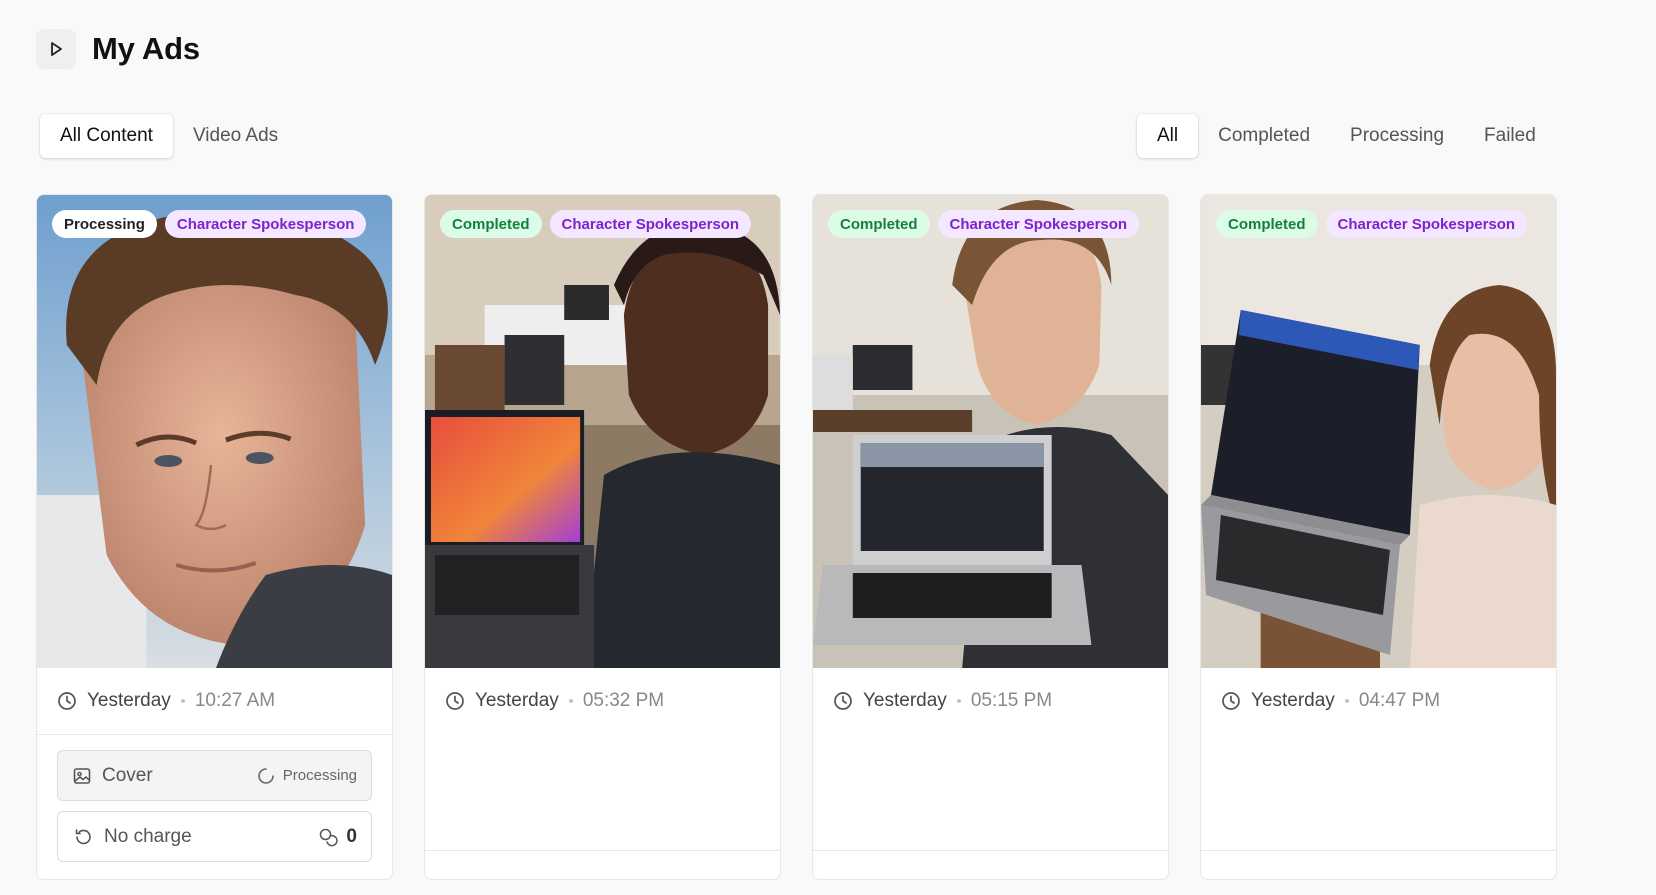 The image size is (1656, 895). What do you see at coordinates (82, 775) in the screenshot?
I see `image-icon` at bounding box center [82, 775].